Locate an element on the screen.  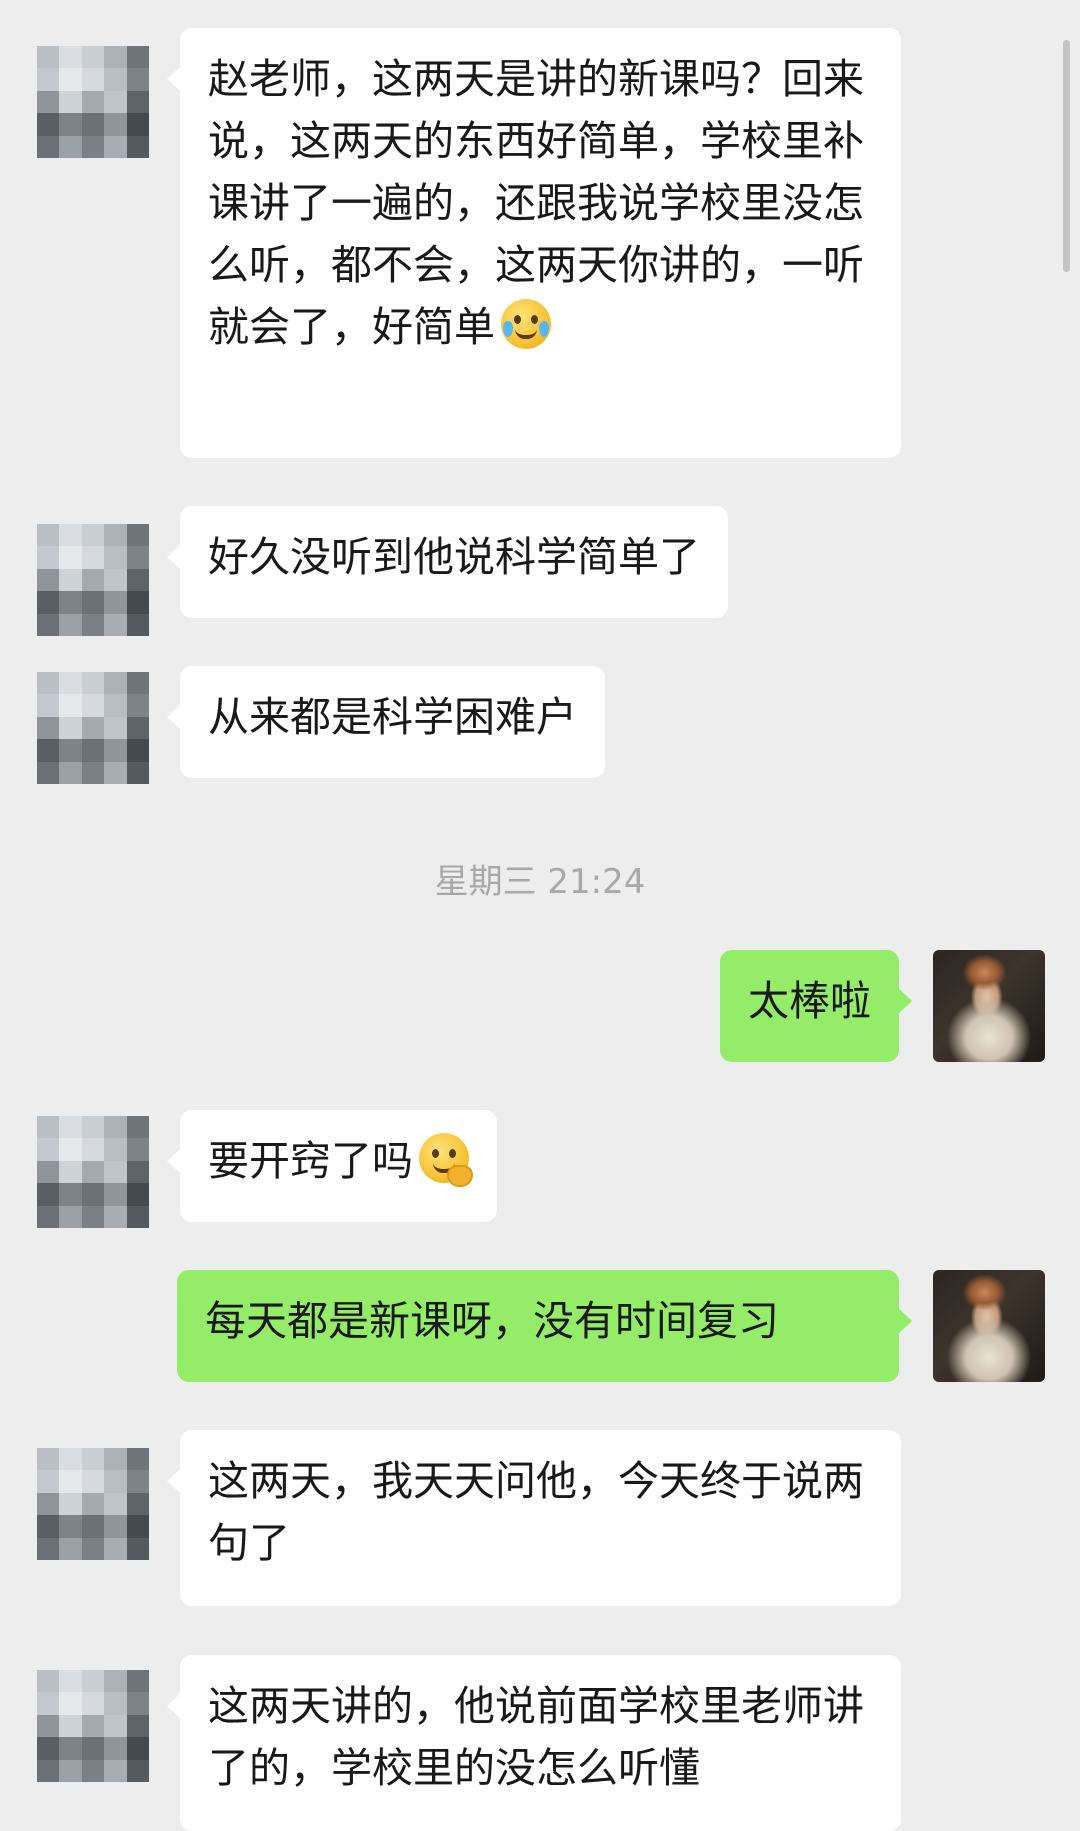
message-text: 这两天，我天天问他，今天终于说两句了 is located at coordinates (536, 1512).